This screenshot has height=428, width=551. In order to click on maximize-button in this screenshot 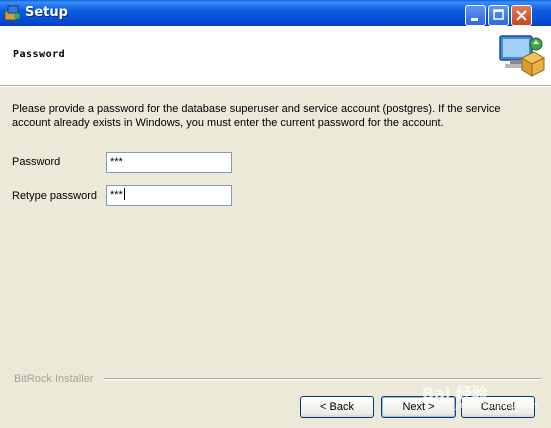, I will do `click(498, 15)`.